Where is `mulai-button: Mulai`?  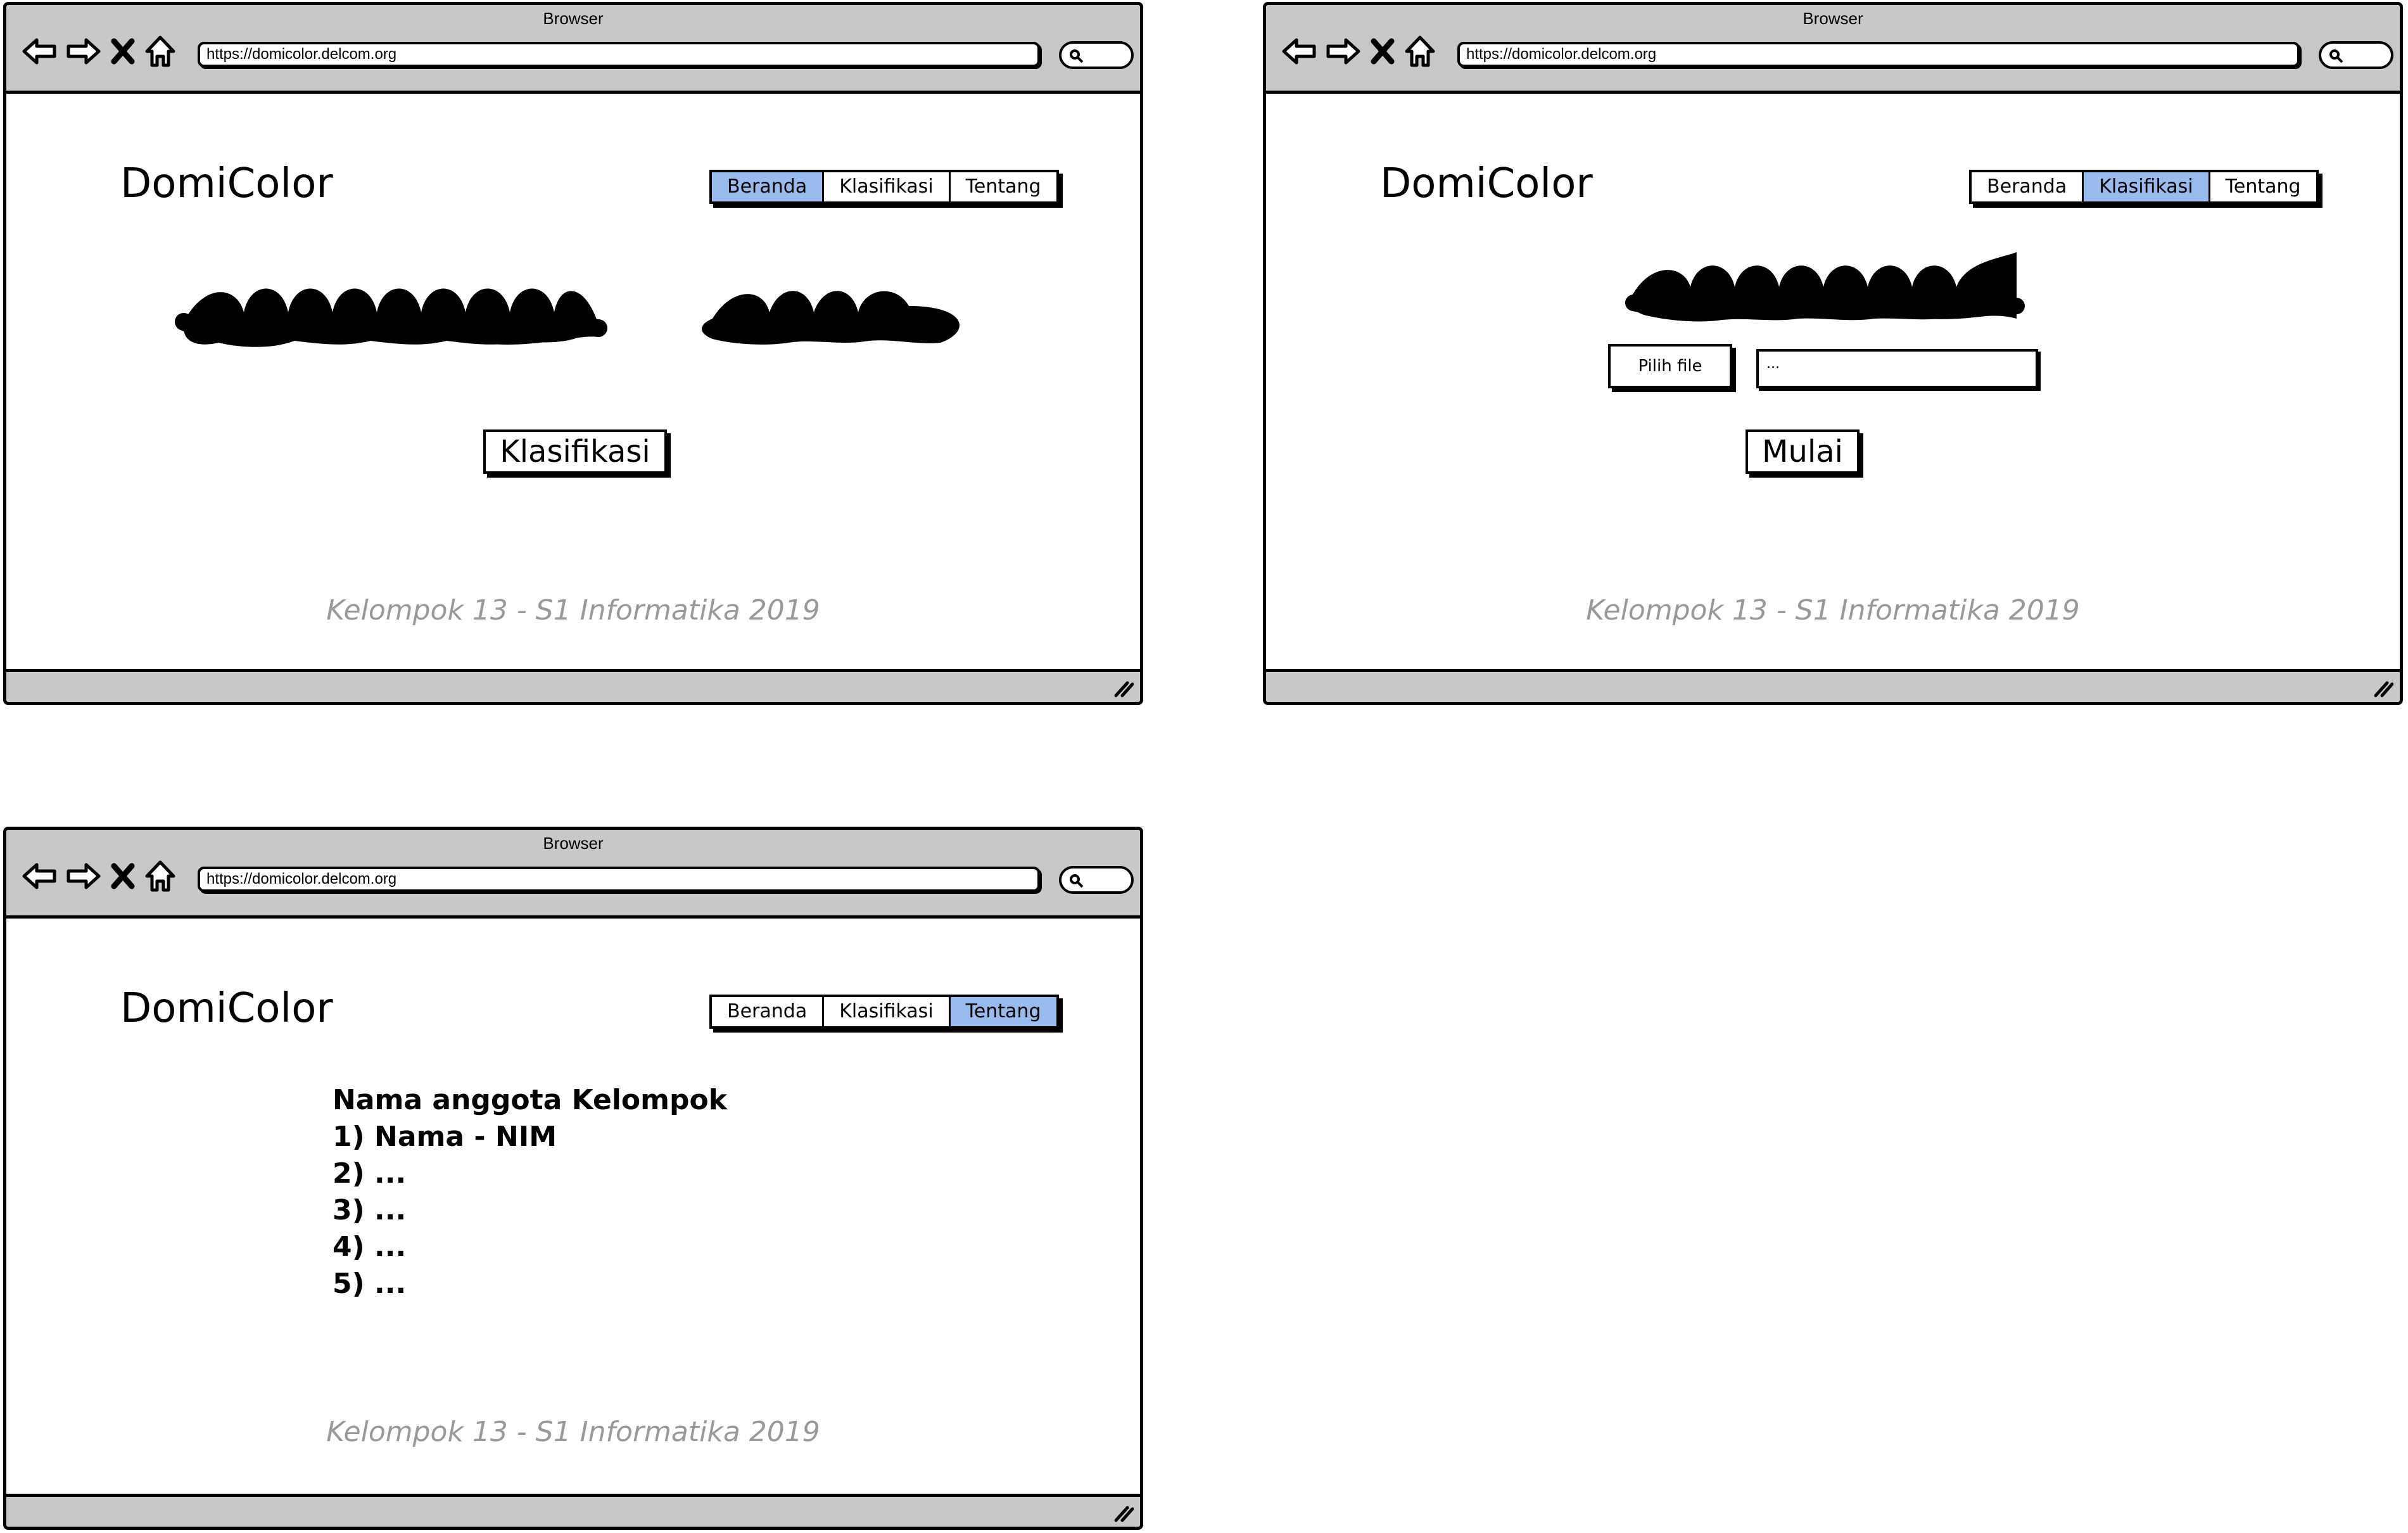
mulai-button: Mulai is located at coordinates (1803, 451).